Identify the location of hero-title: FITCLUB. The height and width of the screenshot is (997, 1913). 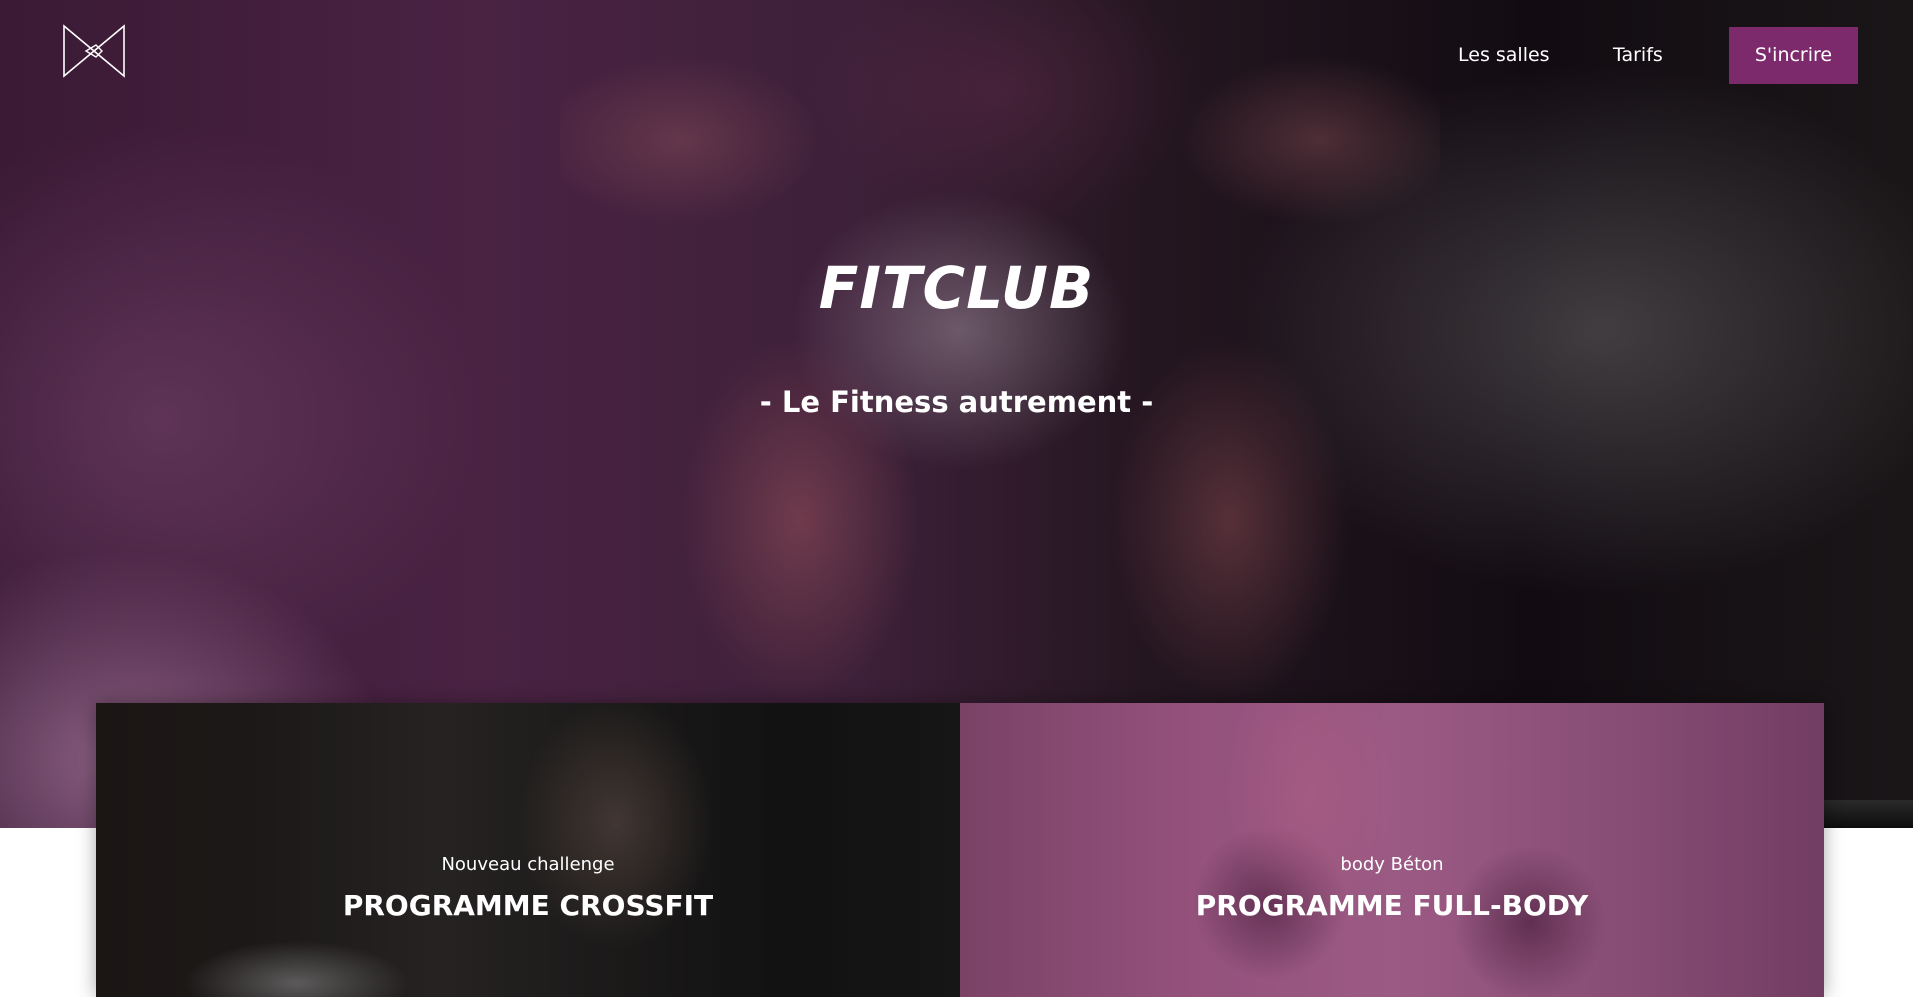
(956, 288).